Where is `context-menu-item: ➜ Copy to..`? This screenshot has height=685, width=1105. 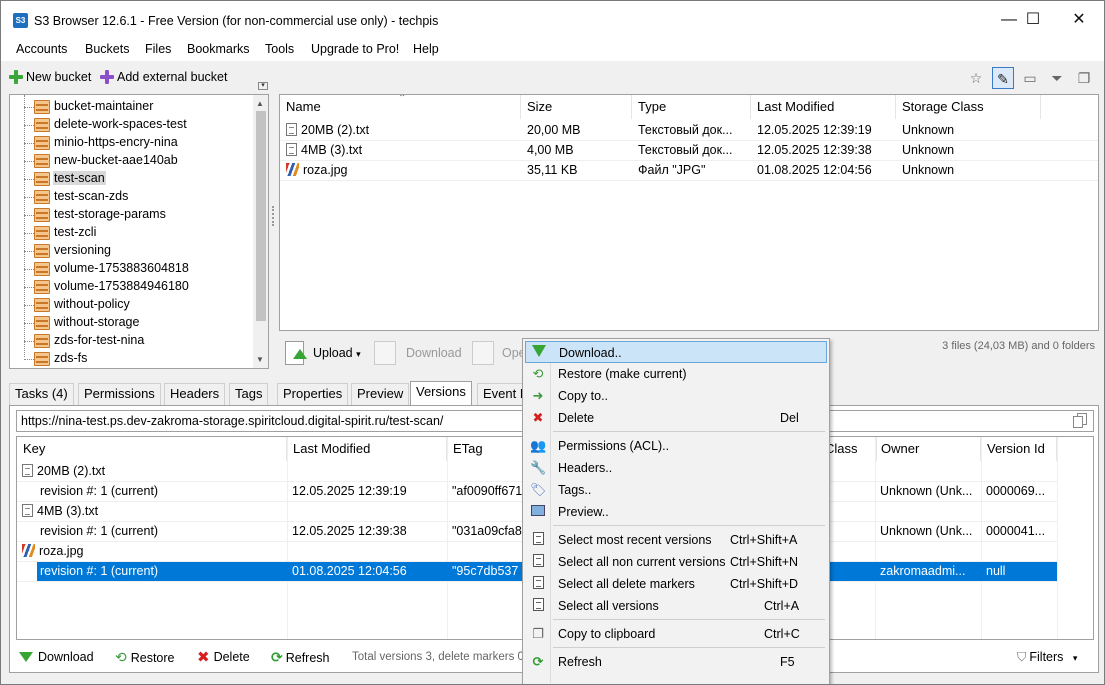
context-menu-item: ➜ Copy to.. is located at coordinates (676, 396).